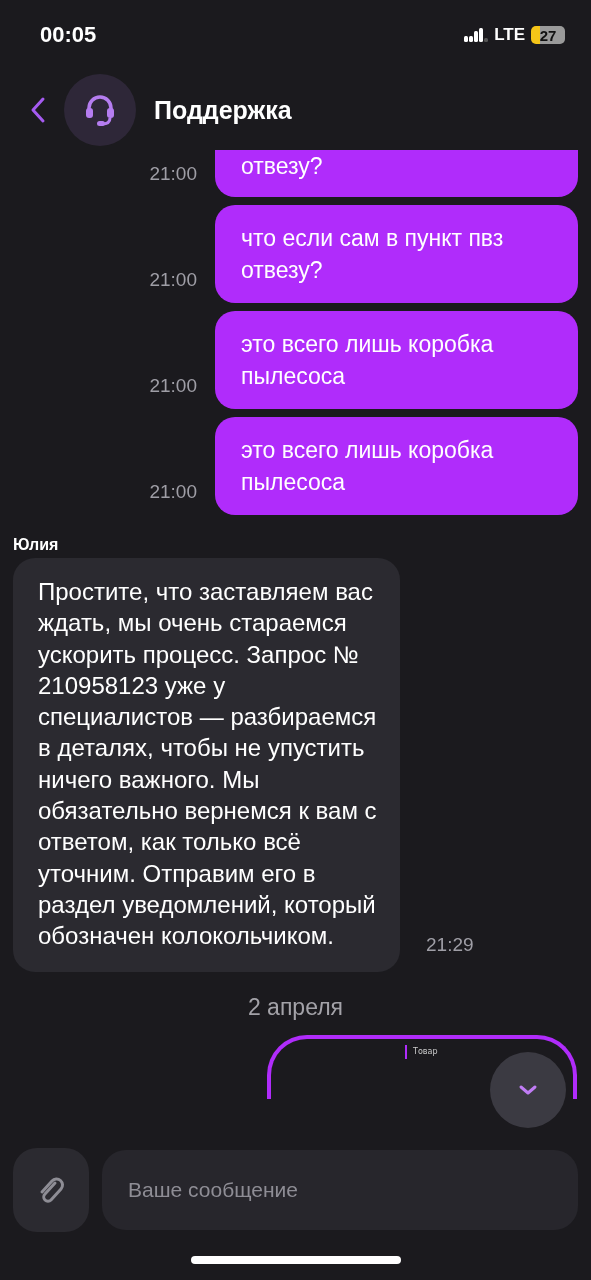 This screenshot has width=591, height=1280. Describe the element at coordinates (223, 110) in the screenshot. I see `chat-title: Поддержка` at that location.